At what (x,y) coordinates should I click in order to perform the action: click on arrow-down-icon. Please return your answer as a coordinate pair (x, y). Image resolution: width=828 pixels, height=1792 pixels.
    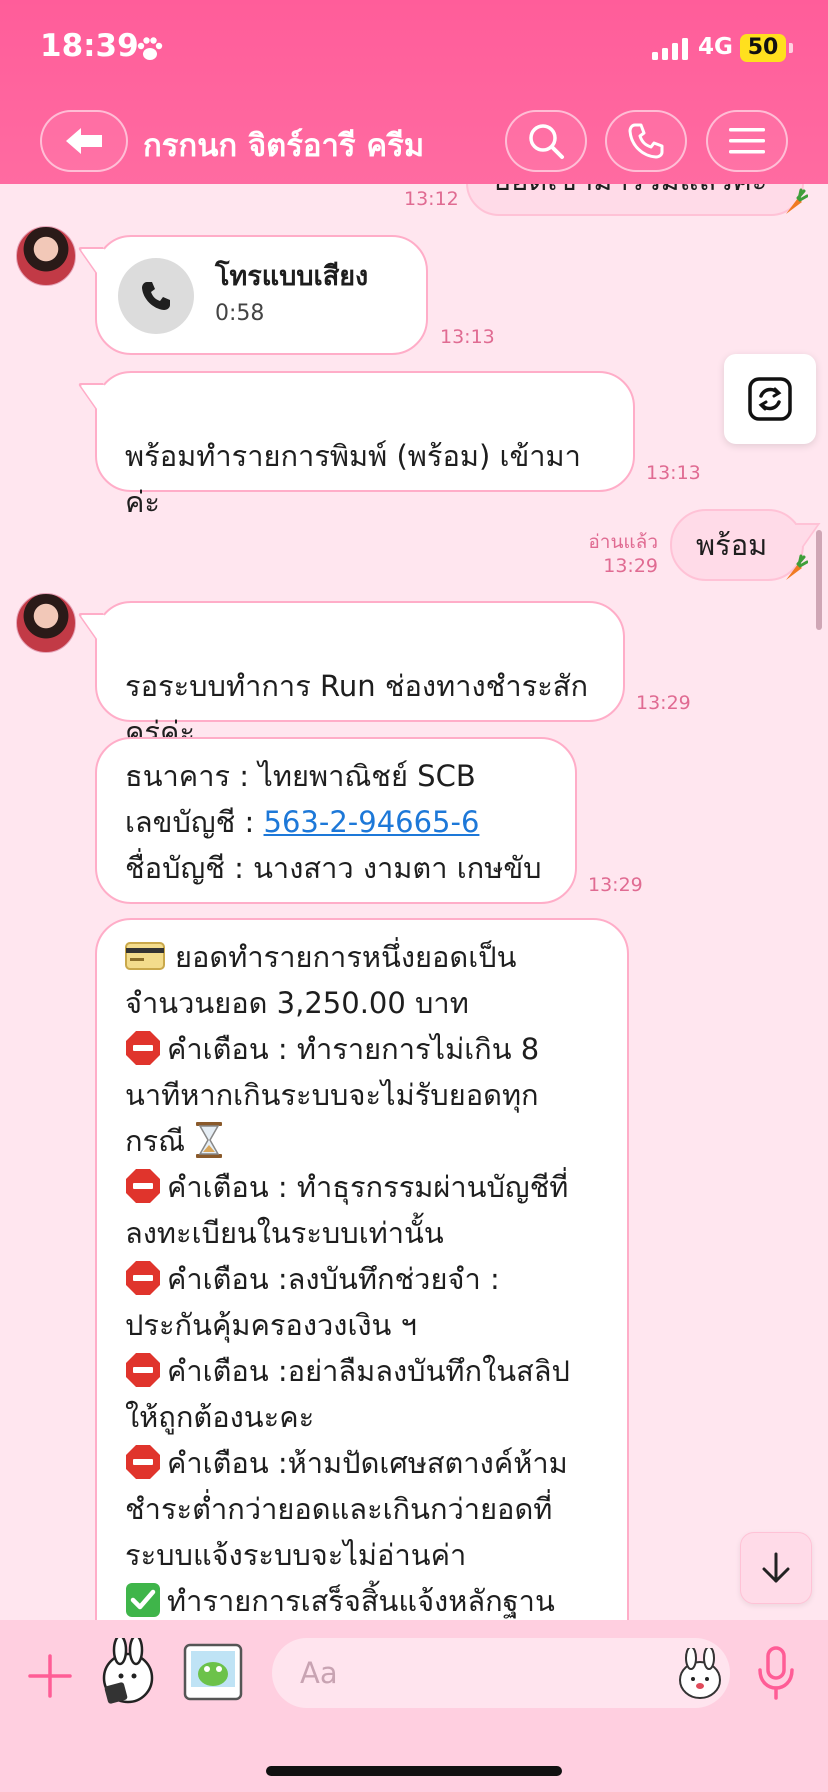
    Looking at the image, I should click on (776, 1567).